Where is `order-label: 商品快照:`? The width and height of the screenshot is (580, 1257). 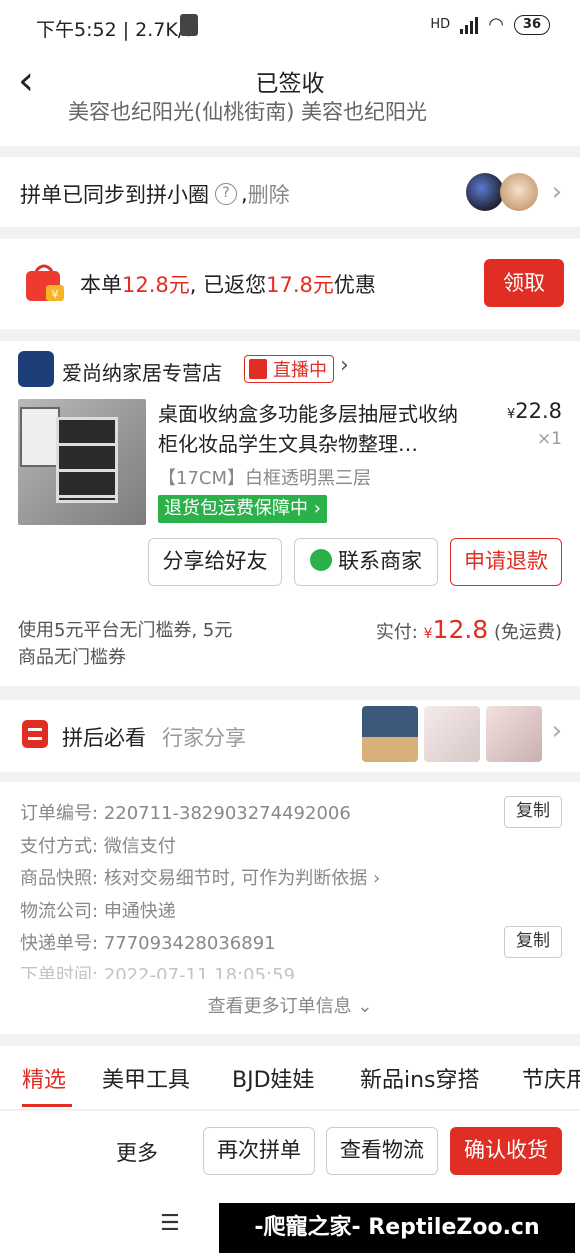 order-label: 商品快照: is located at coordinates (59, 878).